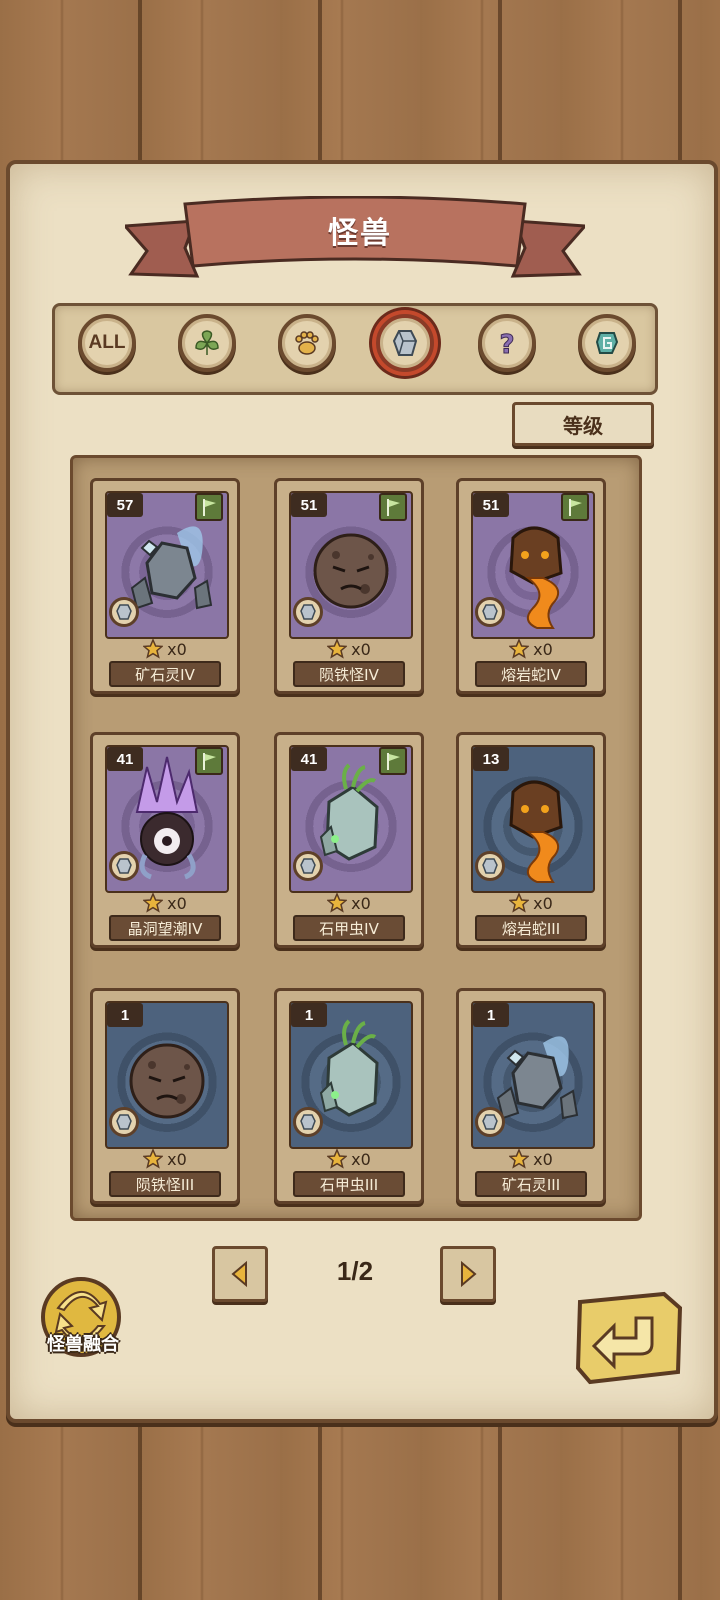  I want to click on monster-name: 陨铁怪IV, so click(349, 674).